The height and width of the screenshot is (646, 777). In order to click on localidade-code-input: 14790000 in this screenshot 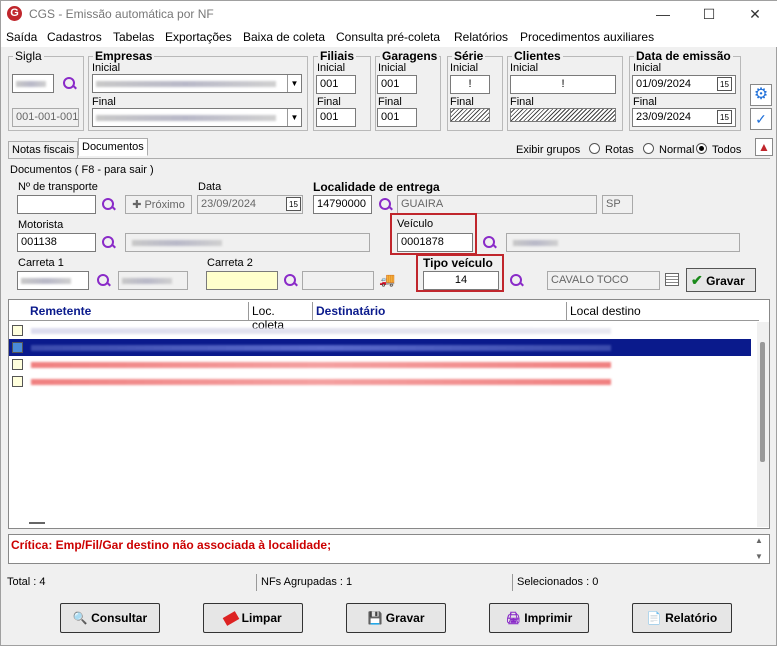, I will do `click(342, 204)`.